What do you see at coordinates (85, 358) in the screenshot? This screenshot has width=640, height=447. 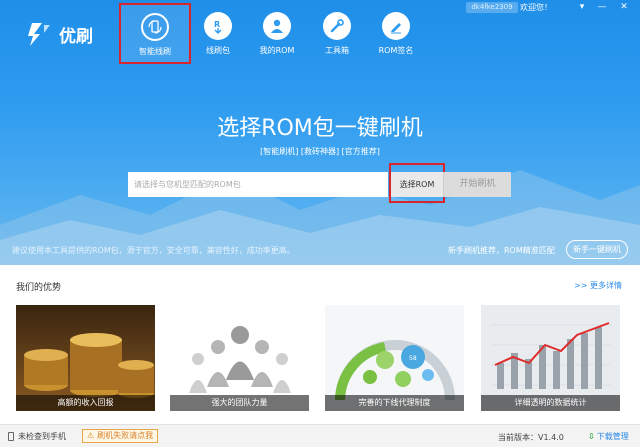 I see `advantage-card-income: 高额的收入回报` at bounding box center [85, 358].